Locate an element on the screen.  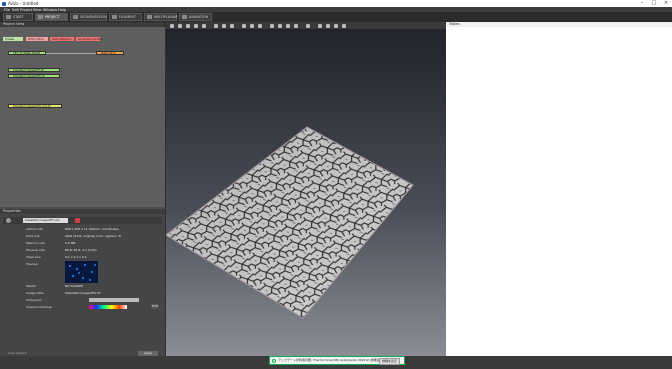
colormap-edit-button: Edit is located at coordinates (155, 306).